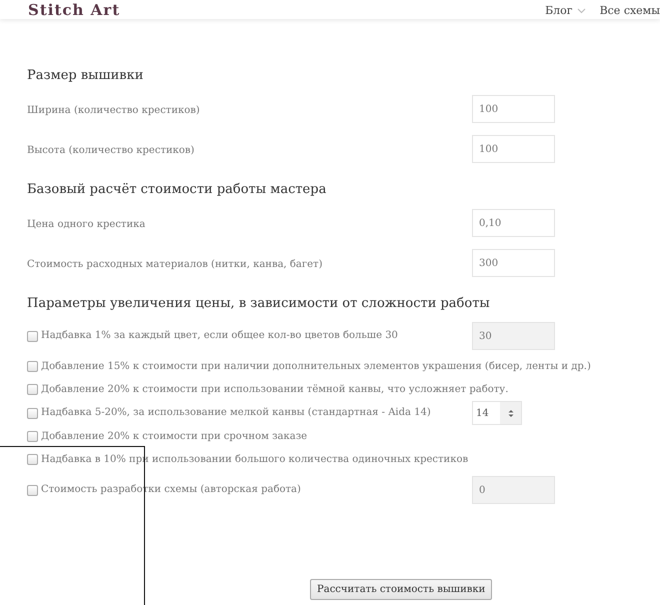  Describe the element at coordinates (111, 151) in the screenshot. I see `field-label: Высота (количество крестиков)` at that location.